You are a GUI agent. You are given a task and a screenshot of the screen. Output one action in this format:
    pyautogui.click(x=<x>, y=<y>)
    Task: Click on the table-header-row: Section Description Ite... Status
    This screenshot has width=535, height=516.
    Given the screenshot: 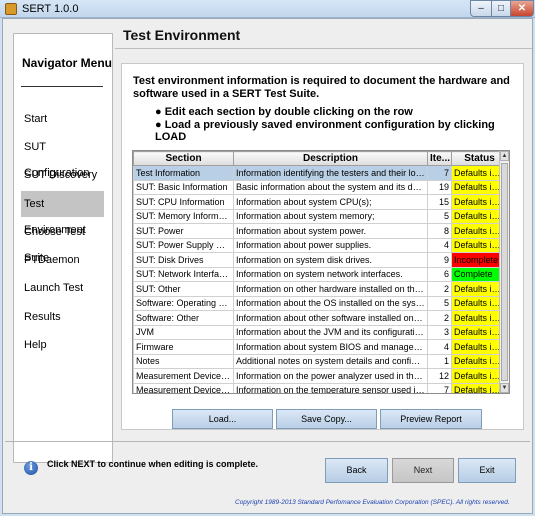 What is the action you would take?
    pyautogui.click(x=320, y=158)
    